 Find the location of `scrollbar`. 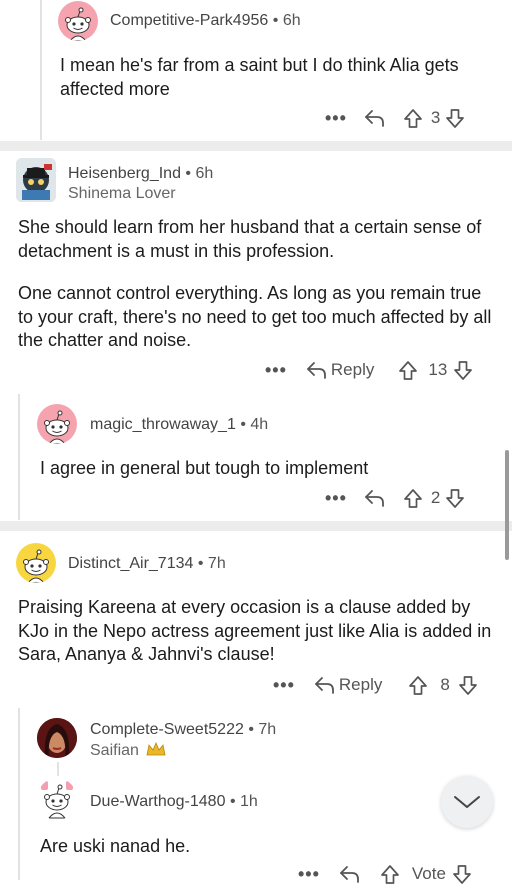

scrollbar is located at coordinates (507, 505).